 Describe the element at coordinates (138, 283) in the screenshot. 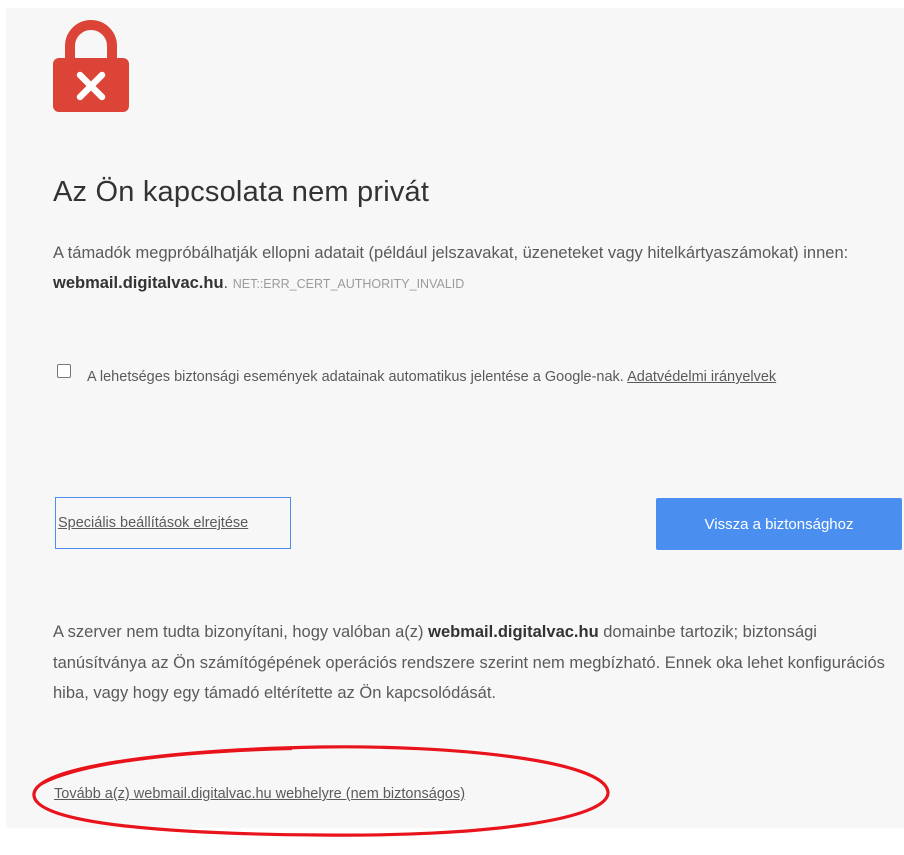

I see `description-domain: webmail.digitalvac.hu` at that location.